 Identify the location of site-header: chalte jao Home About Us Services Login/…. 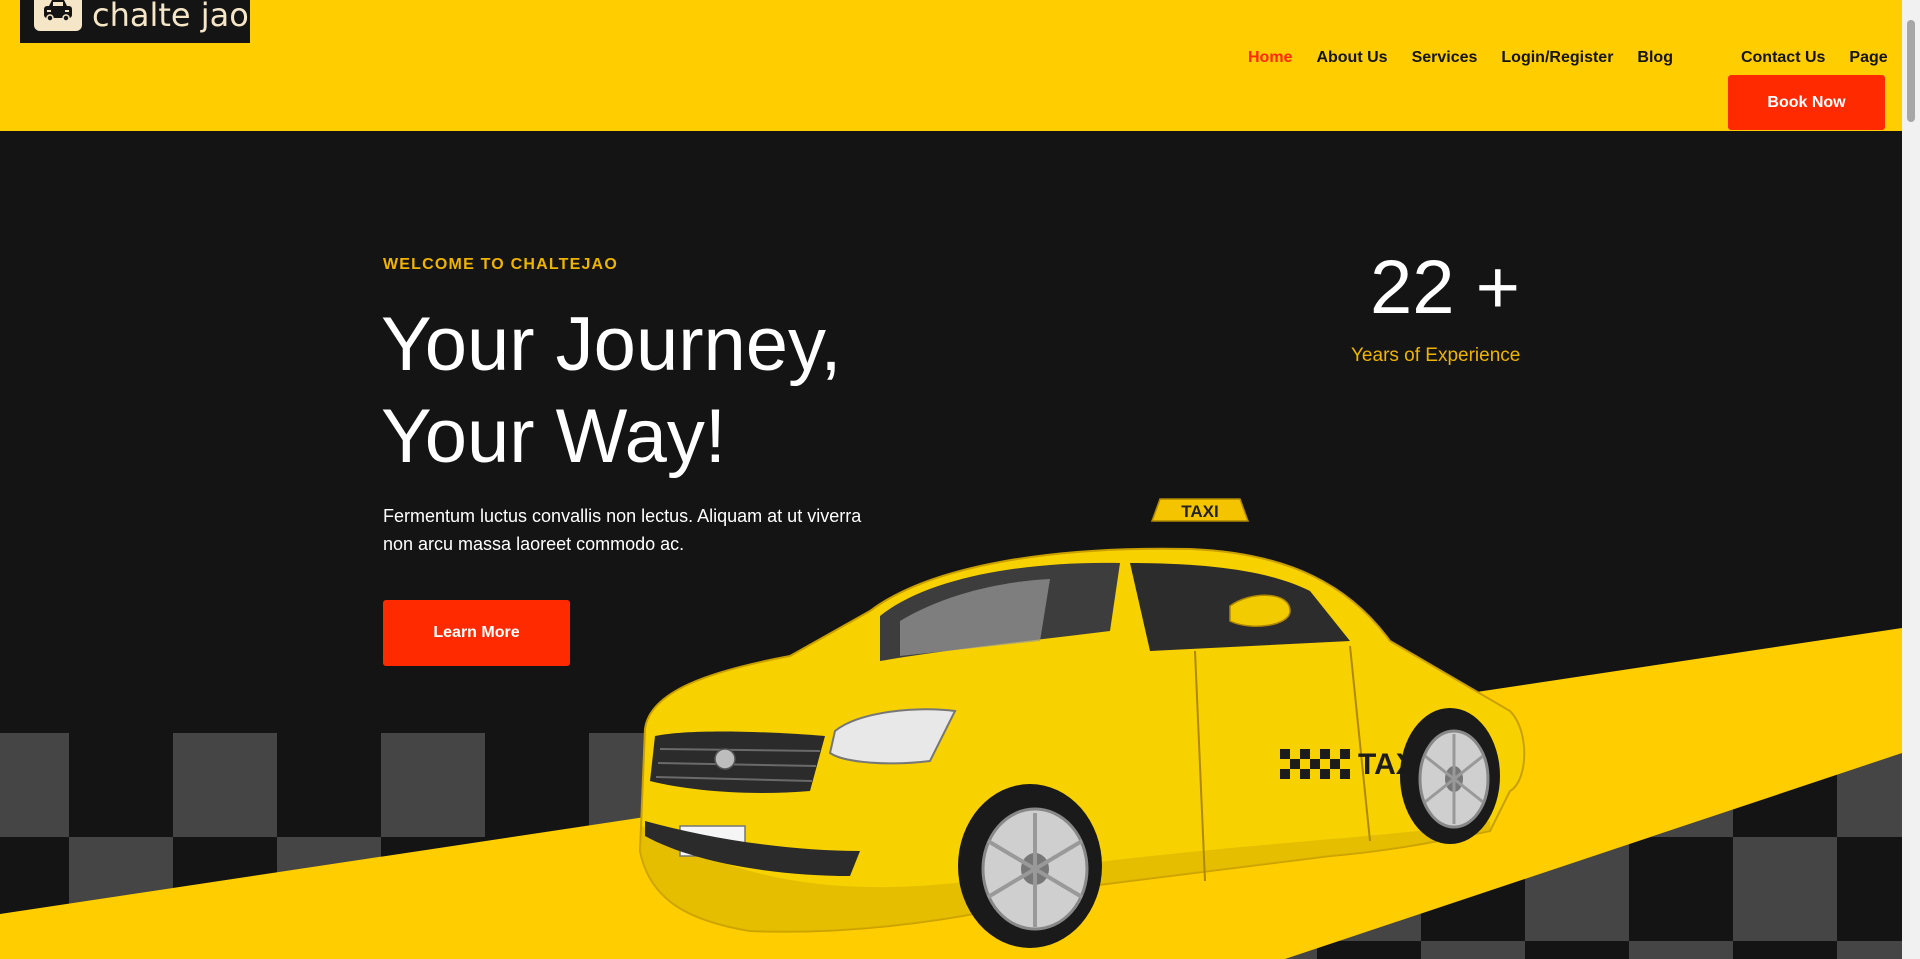
(951, 65).